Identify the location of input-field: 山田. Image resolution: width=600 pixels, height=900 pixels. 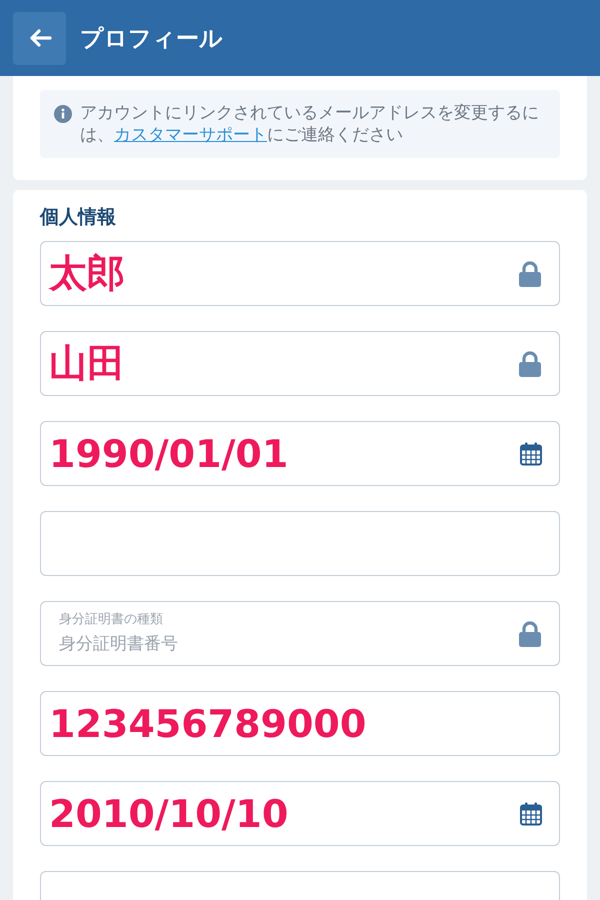
(300, 363).